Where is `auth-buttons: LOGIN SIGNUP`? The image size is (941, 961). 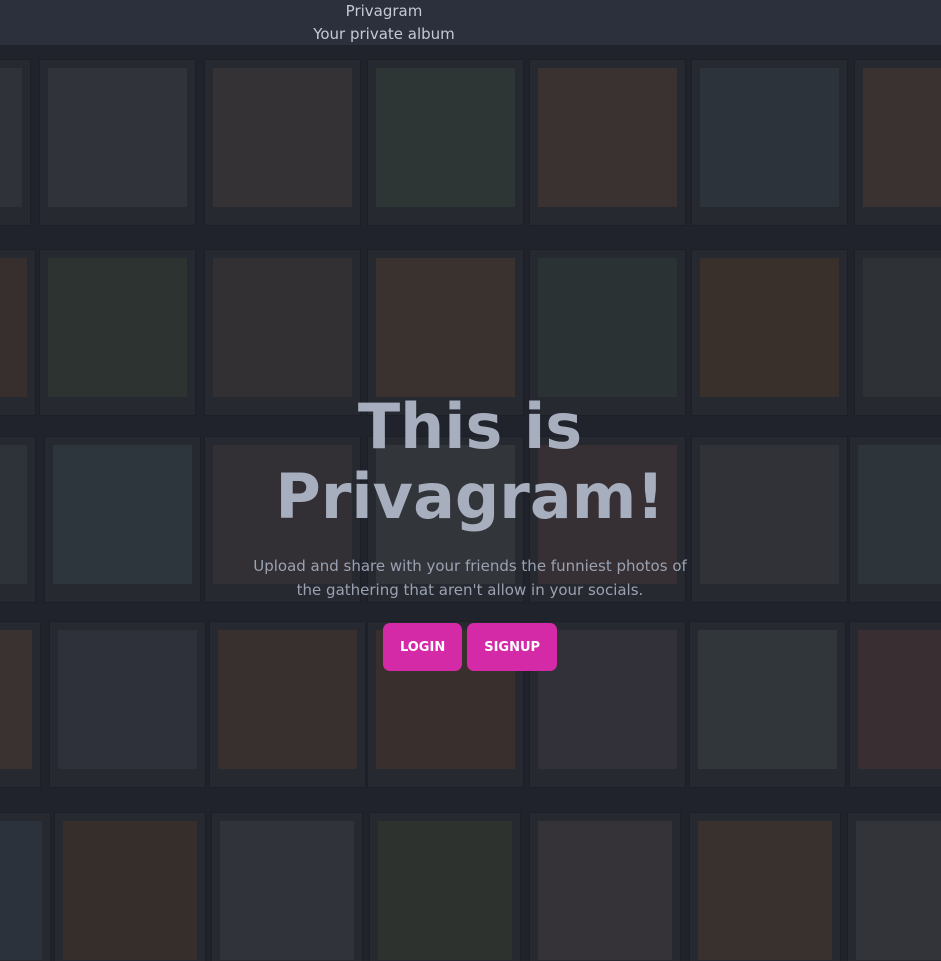 auth-buttons: LOGIN SIGNUP is located at coordinates (470, 647).